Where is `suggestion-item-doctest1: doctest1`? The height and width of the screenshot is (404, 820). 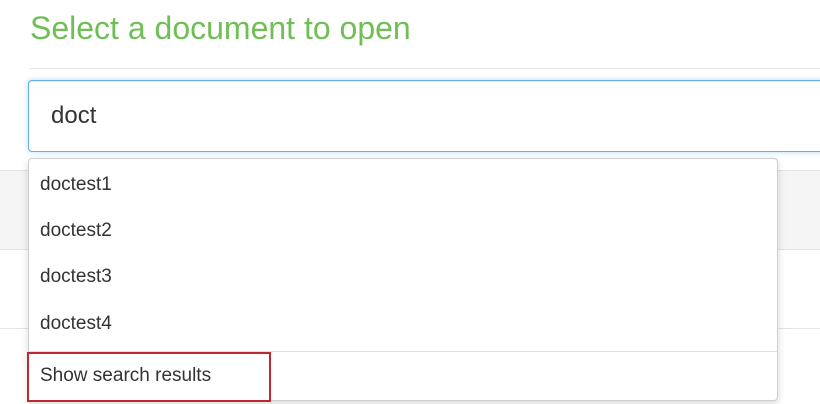 suggestion-item-doctest1: doctest1 is located at coordinates (403, 185).